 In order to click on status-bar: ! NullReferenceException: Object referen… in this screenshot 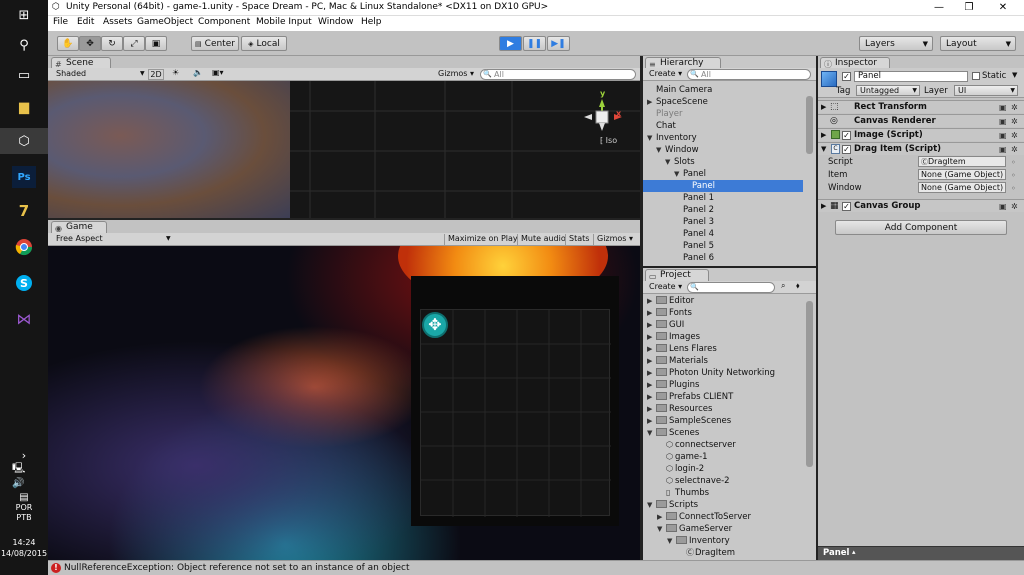, I will do `click(536, 567)`.